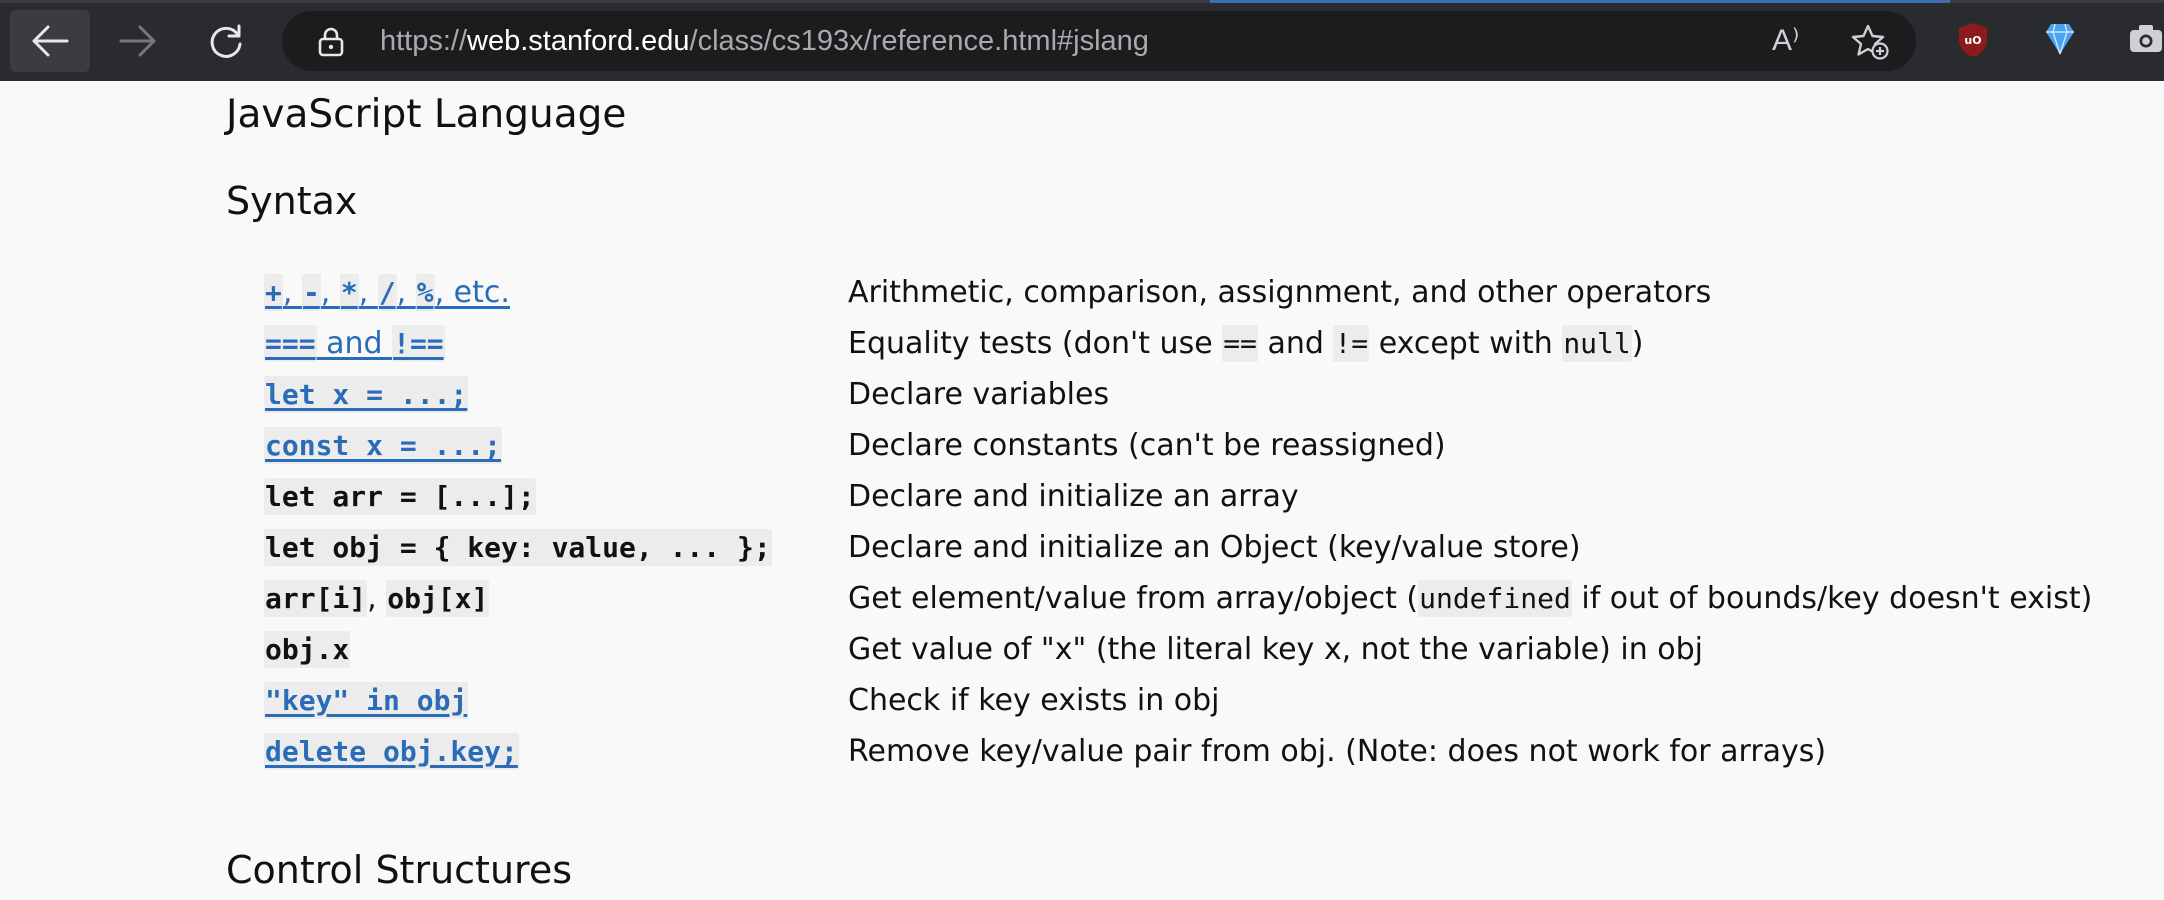  Describe the element at coordinates (438, 598) in the screenshot. I see `code-object-index: obj[x]` at that location.